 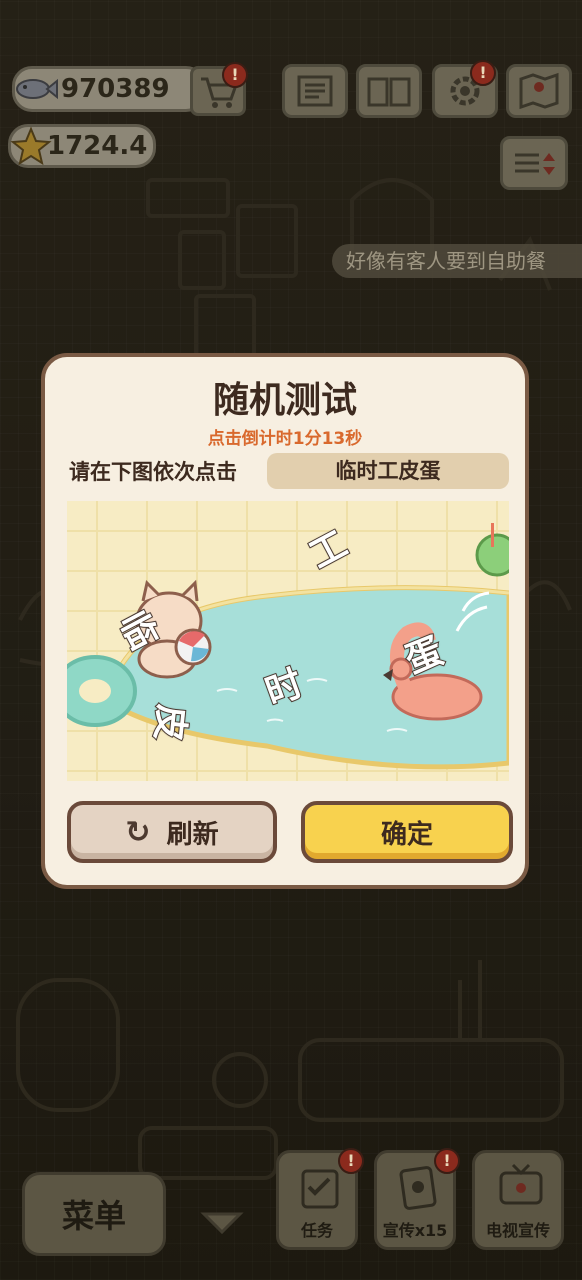 I want to click on notification-ticker: 好像有客人要到自助餐, so click(x=457, y=261).